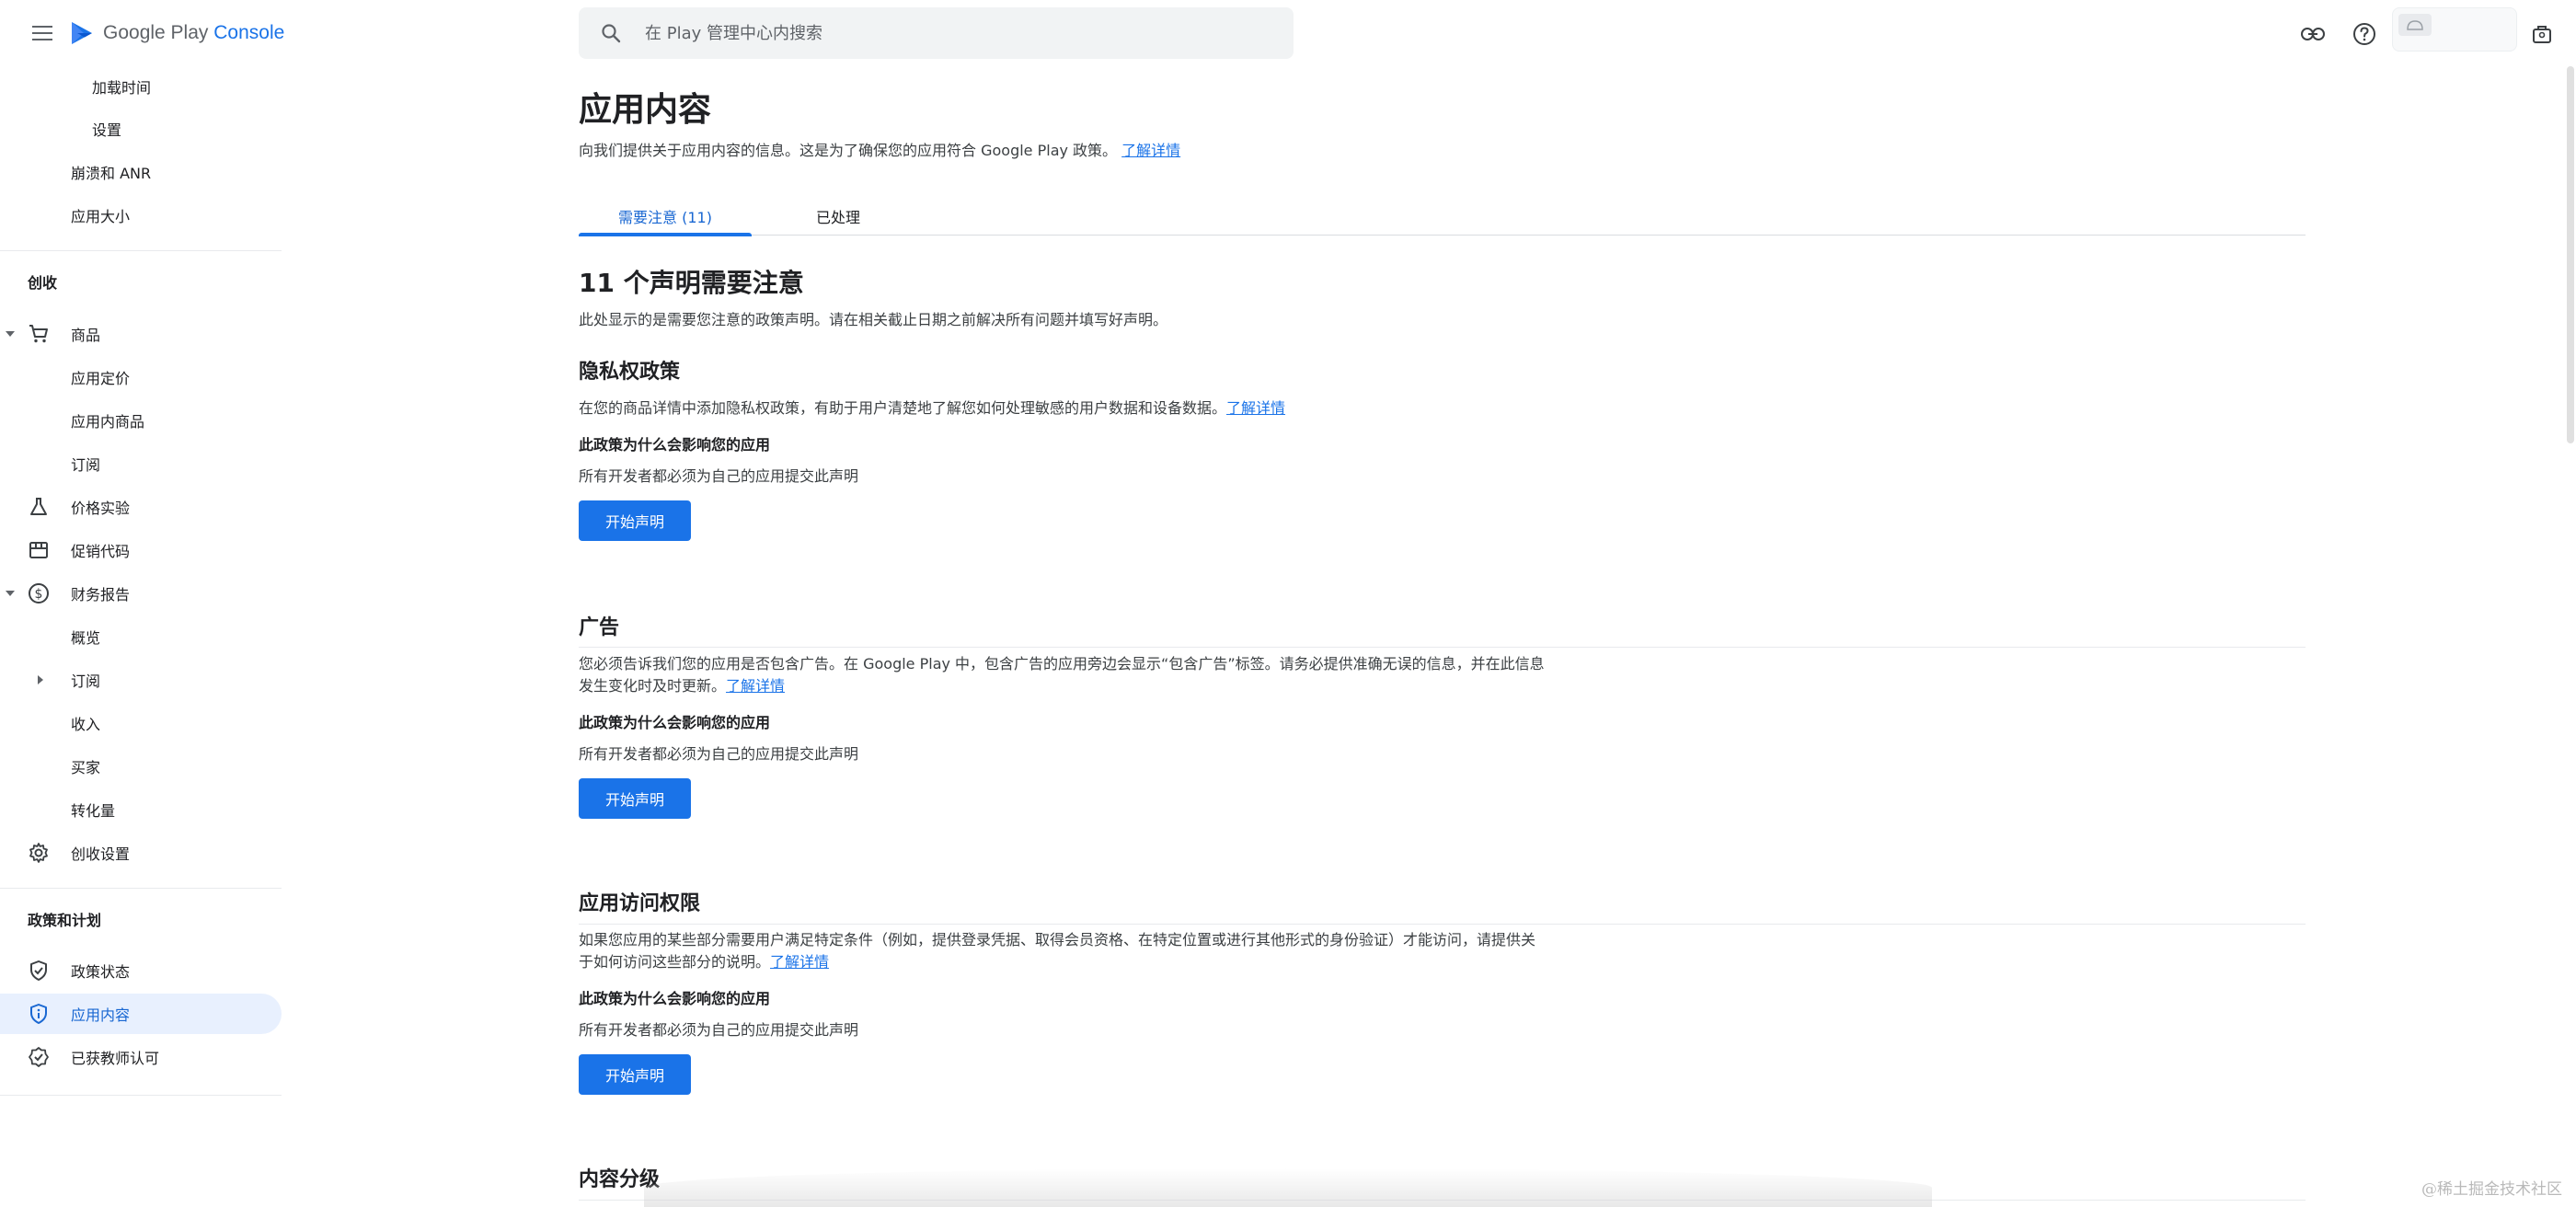 This screenshot has width=2576, height=1207. Describe the element at coordinates (39, 853) in the screenshot. I see `gear-icon` at that location.